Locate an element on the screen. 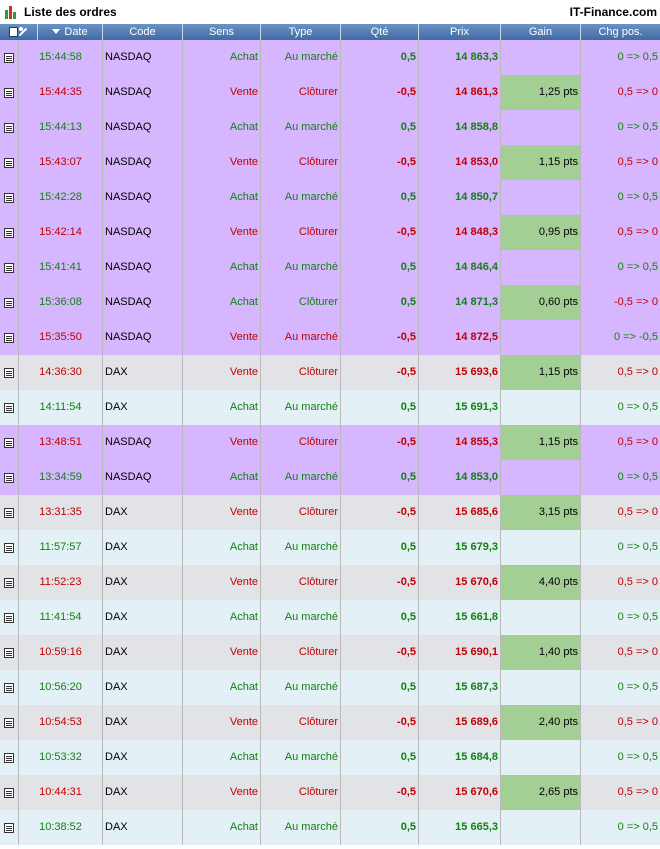  column-header-code: Code is located at coordinates (143, 32).